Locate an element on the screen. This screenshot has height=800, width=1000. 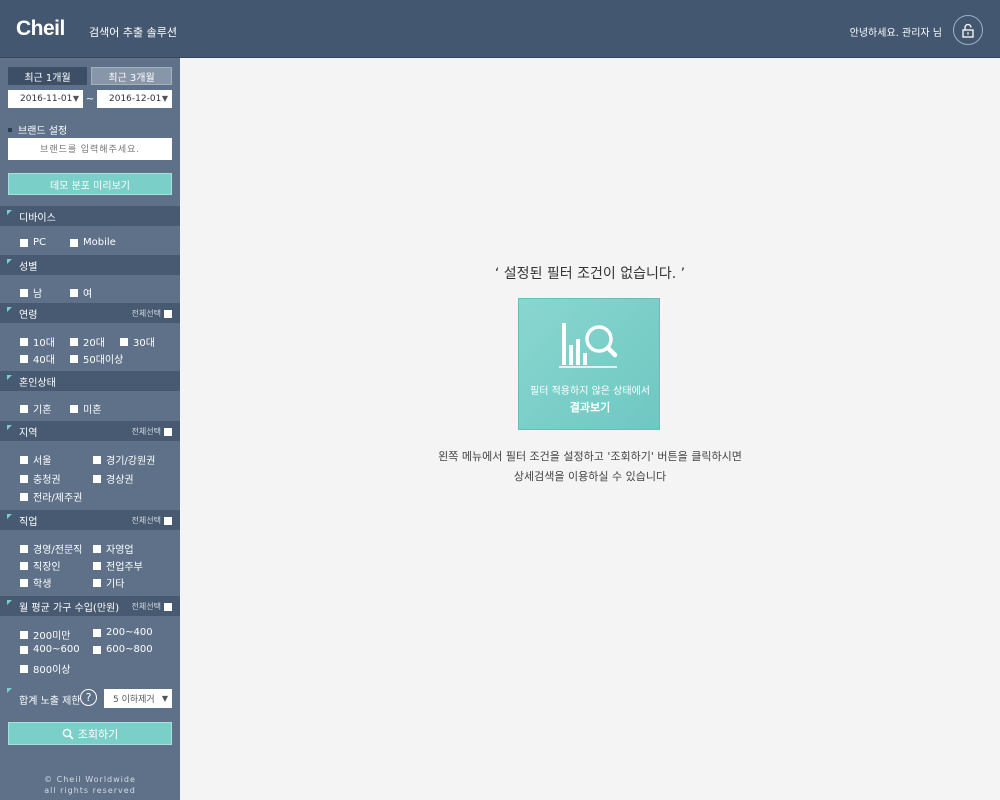
checkbox-female: 여 is located at coordinates (81, 292).